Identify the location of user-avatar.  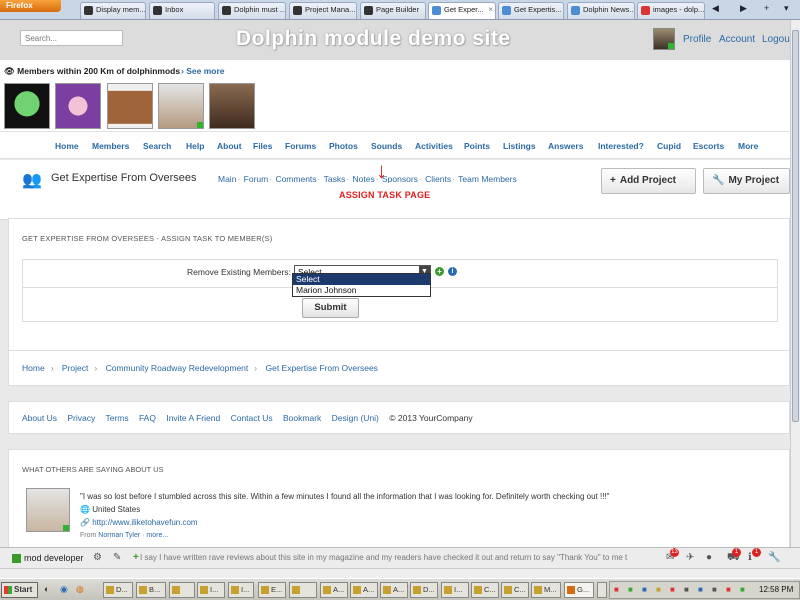
(664, 39).